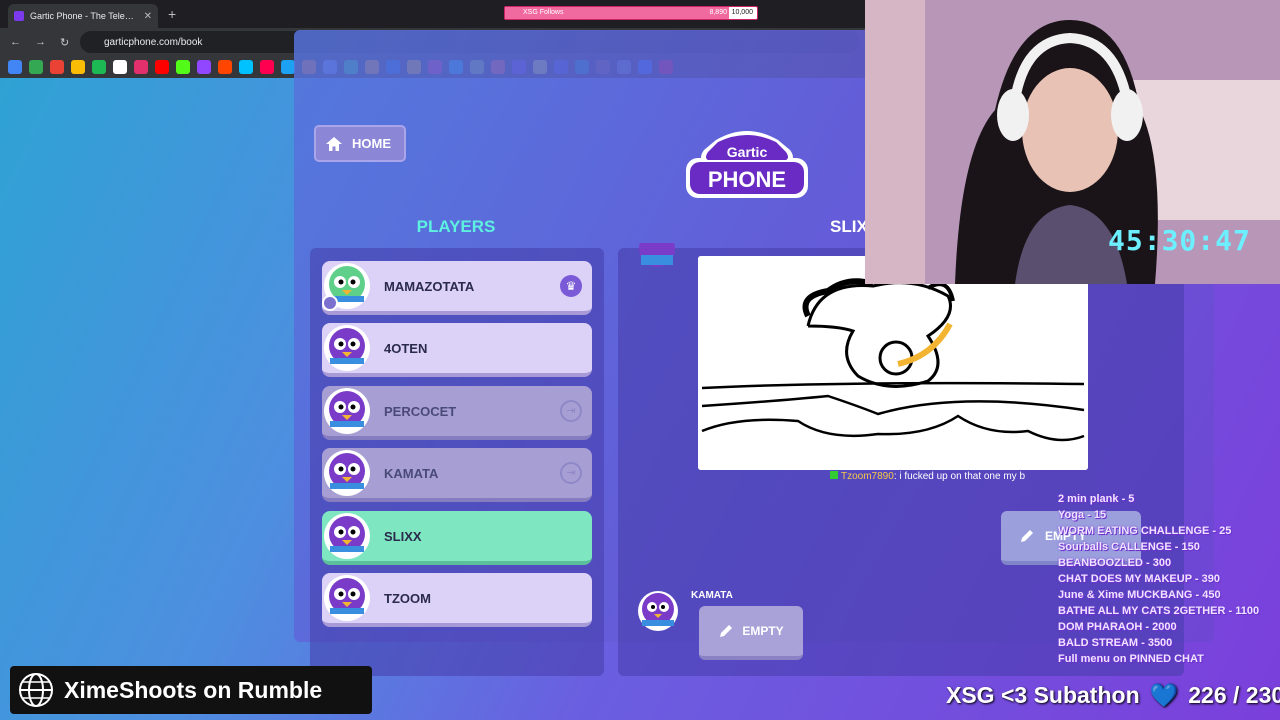  What do you see at coordinates (959, 476) in the screenshot?
I see `chat-text: : i fucked up on that one my b` at bounding box center [959, 476].